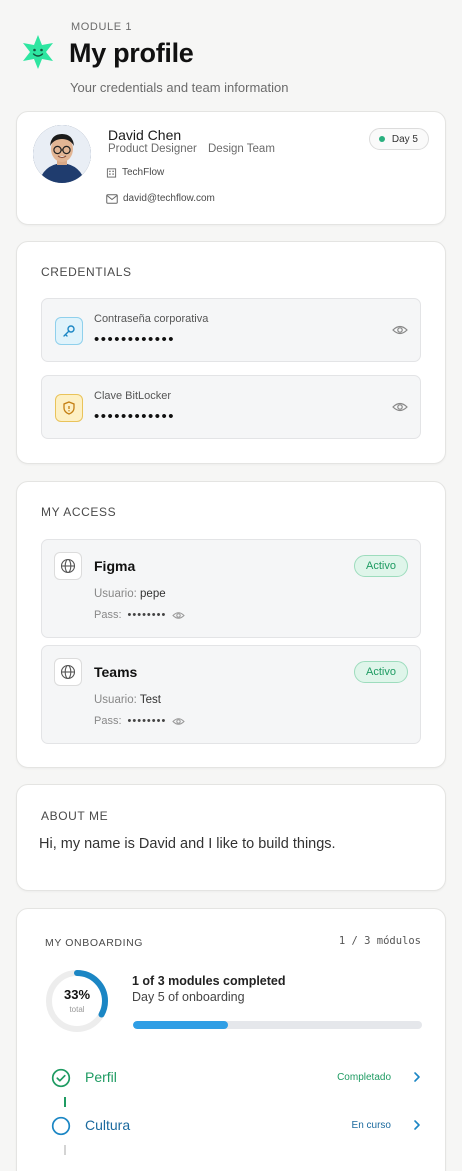  What do you see at coordinates (38, 52) in the screenshot?
I see `smiley-star-logo-icon` at bounding box center [38, 52].